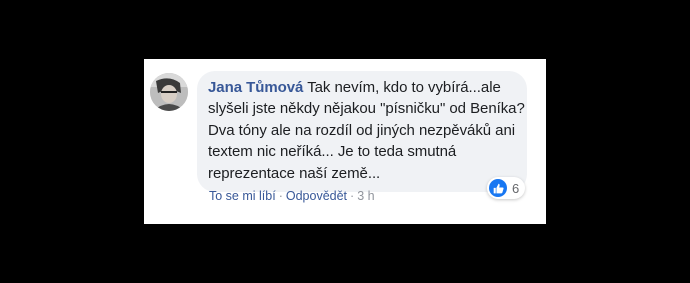  I want to click on reaction-summary: 6, so click(506, 188).